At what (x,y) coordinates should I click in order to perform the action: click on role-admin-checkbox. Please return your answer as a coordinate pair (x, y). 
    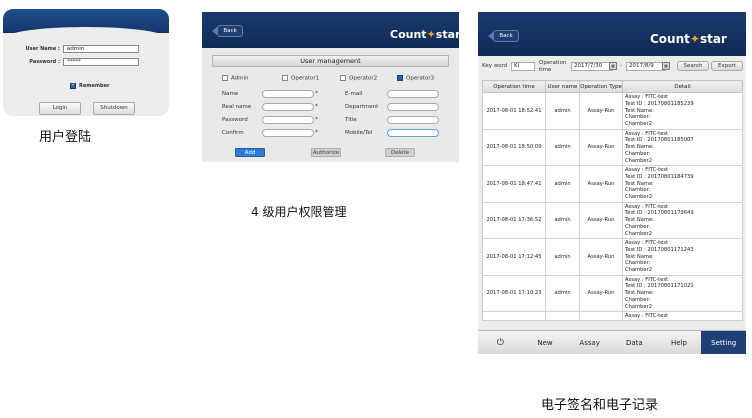
    Looking at the image, I should click on (225, 78).